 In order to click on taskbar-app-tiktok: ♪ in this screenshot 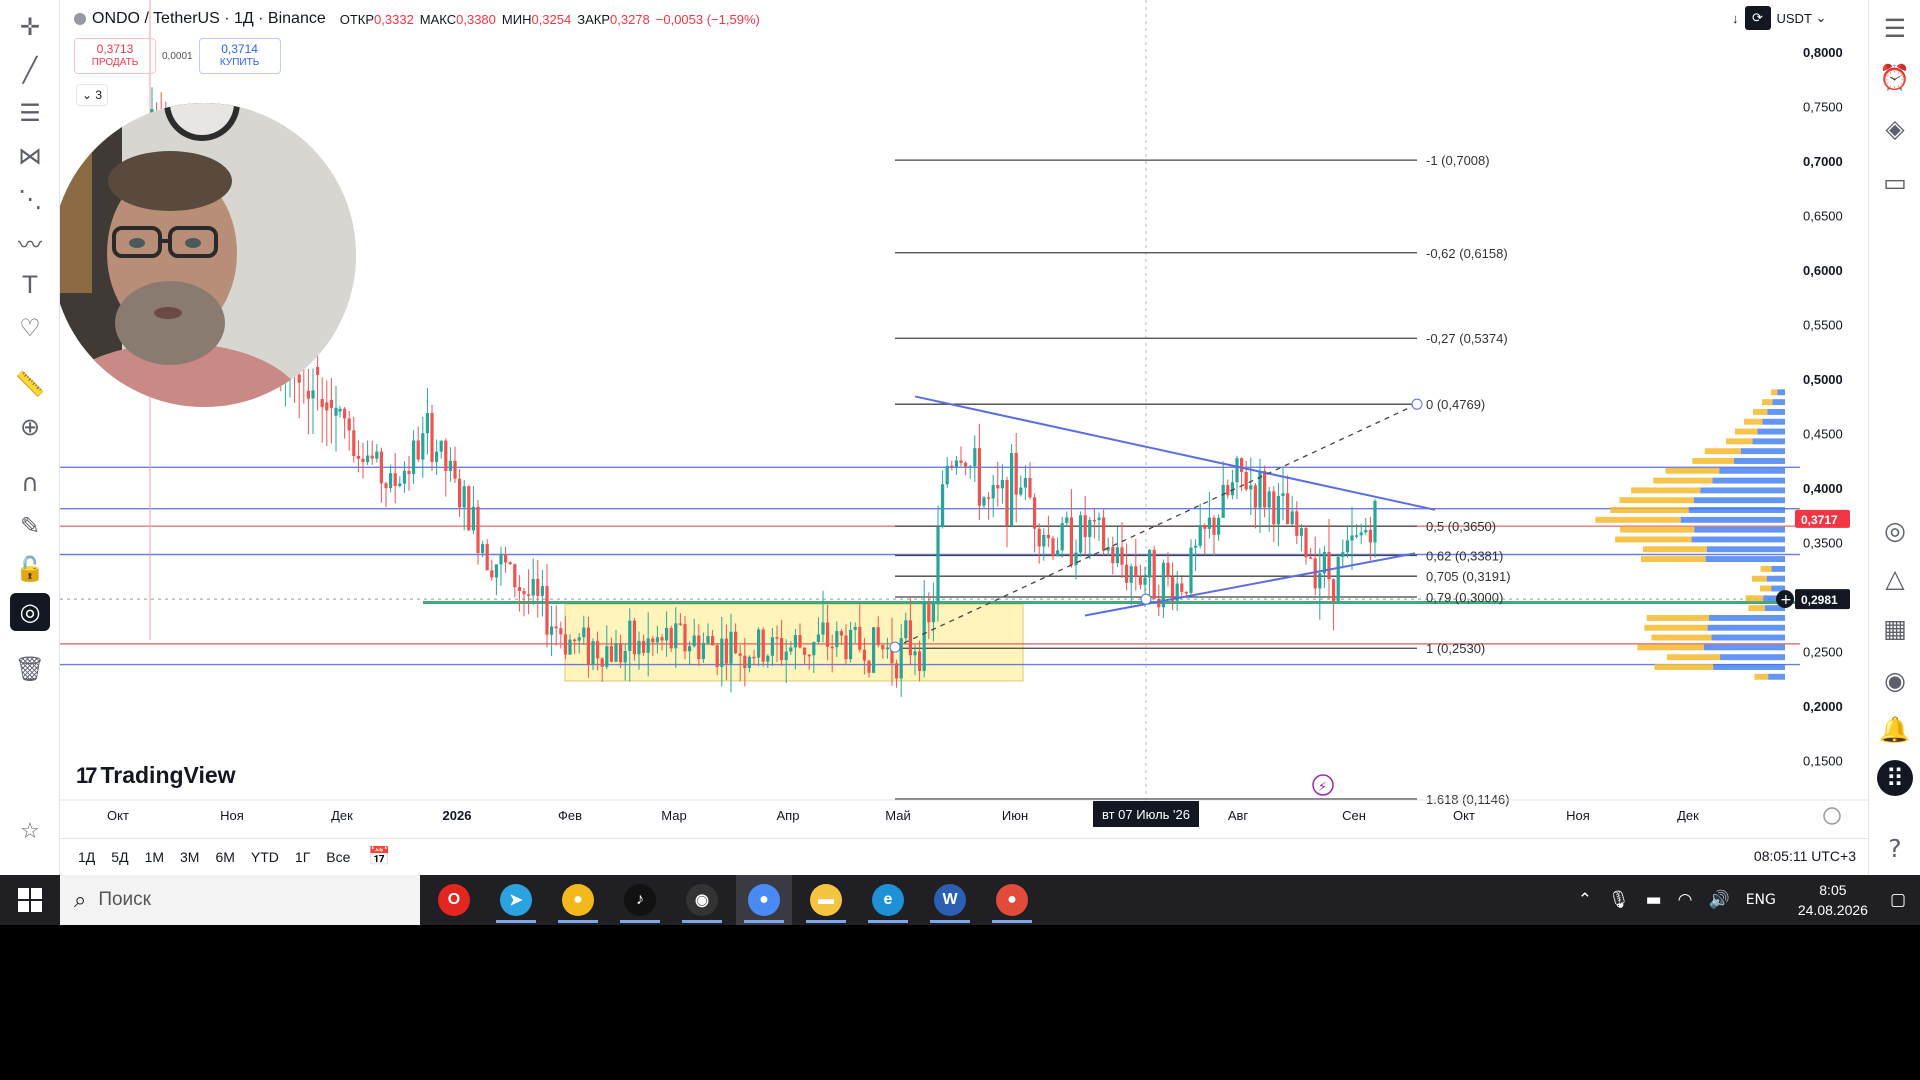, I will do `click(640, 900)`.